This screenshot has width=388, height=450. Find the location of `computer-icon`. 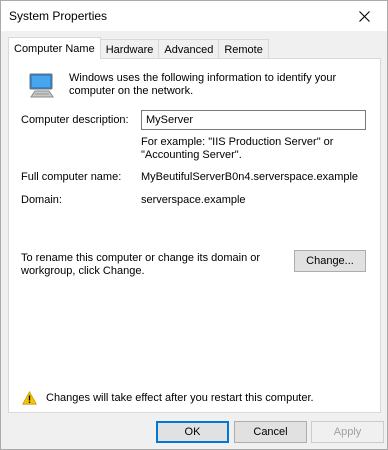

computer-icon is located at coordinates (41, 85).